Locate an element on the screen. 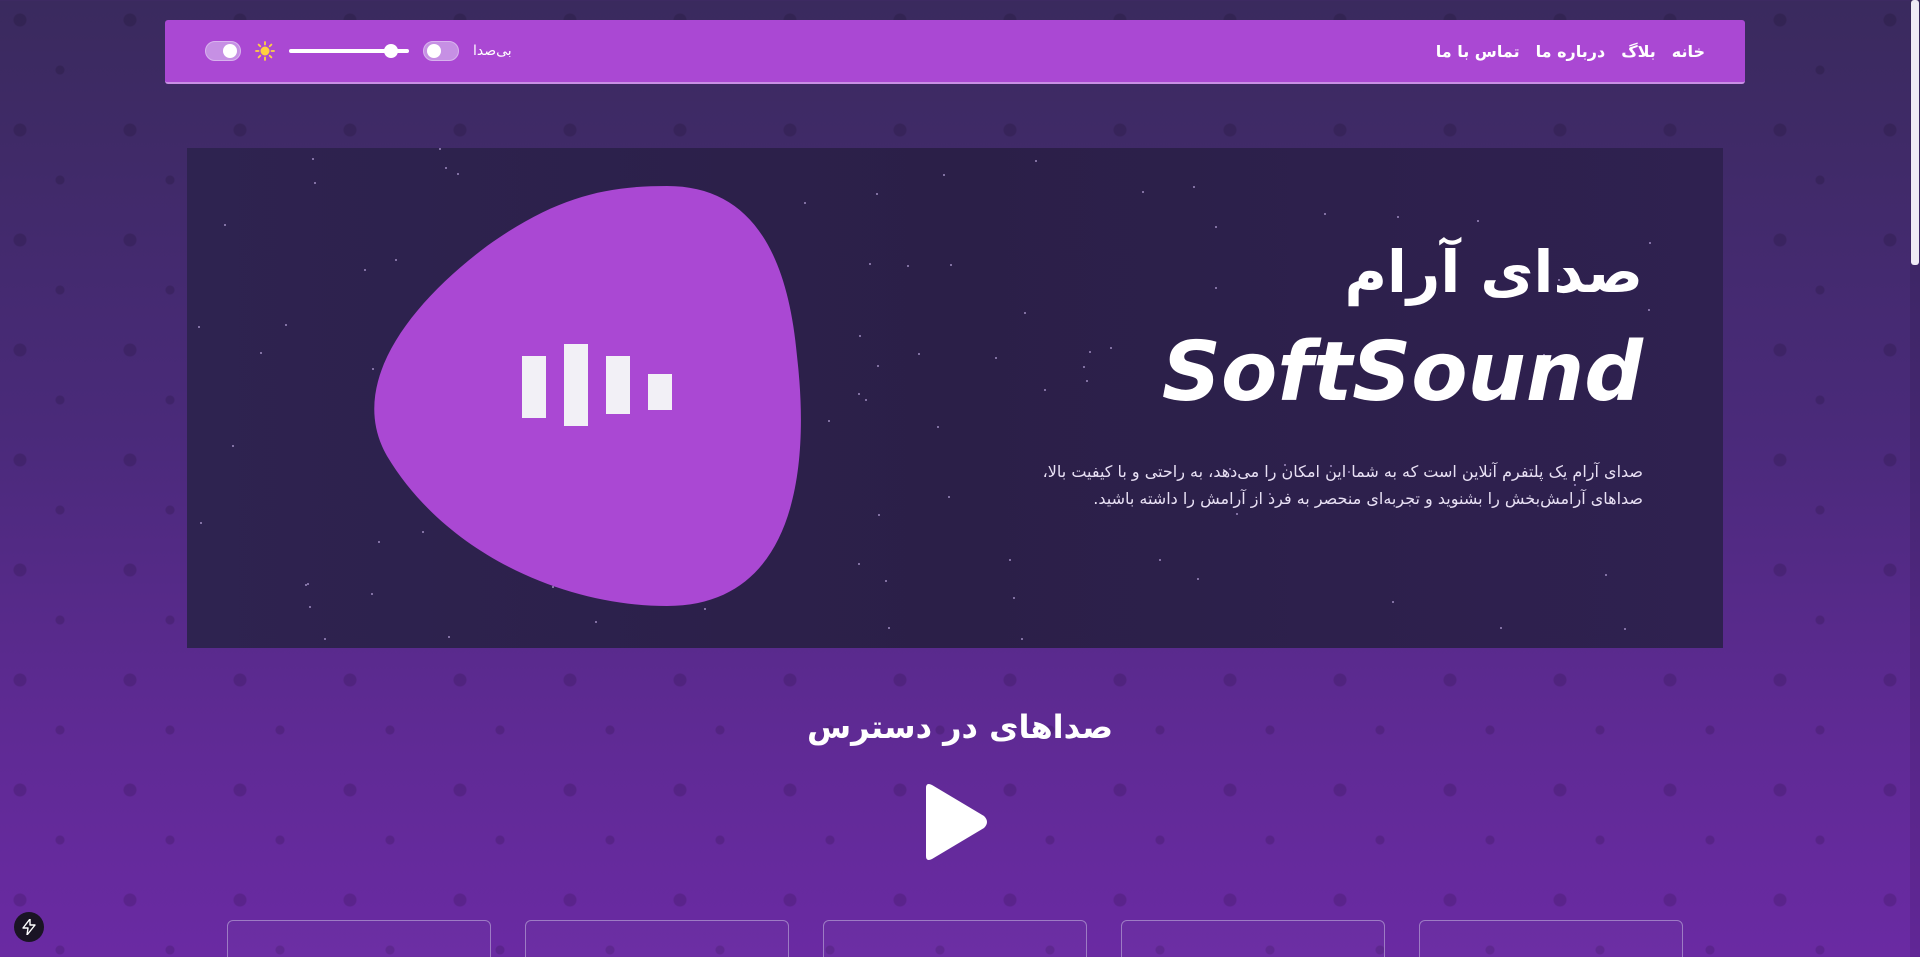 Image resolution: width=1920 pixels, height=957 pixels. dev-tools-badge is located at coordinates (29, 927).